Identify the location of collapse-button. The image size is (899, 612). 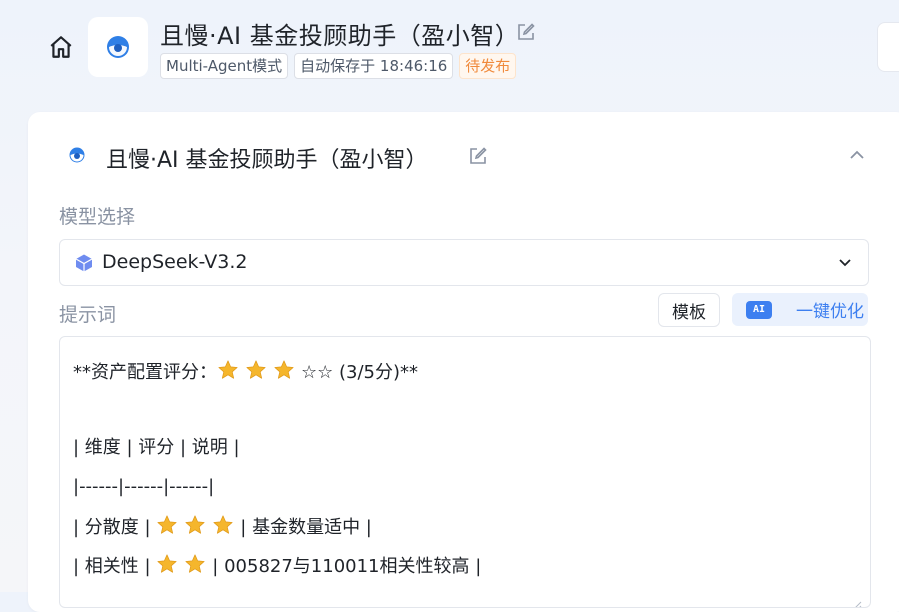
(857, 155).